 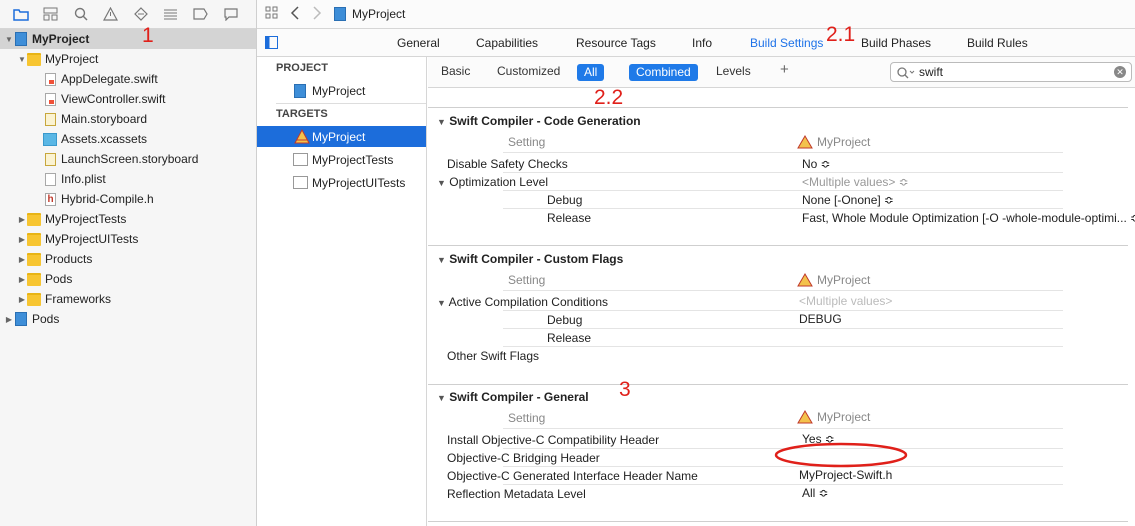 I want to click on forward-icon, so click(x=317, y=14).